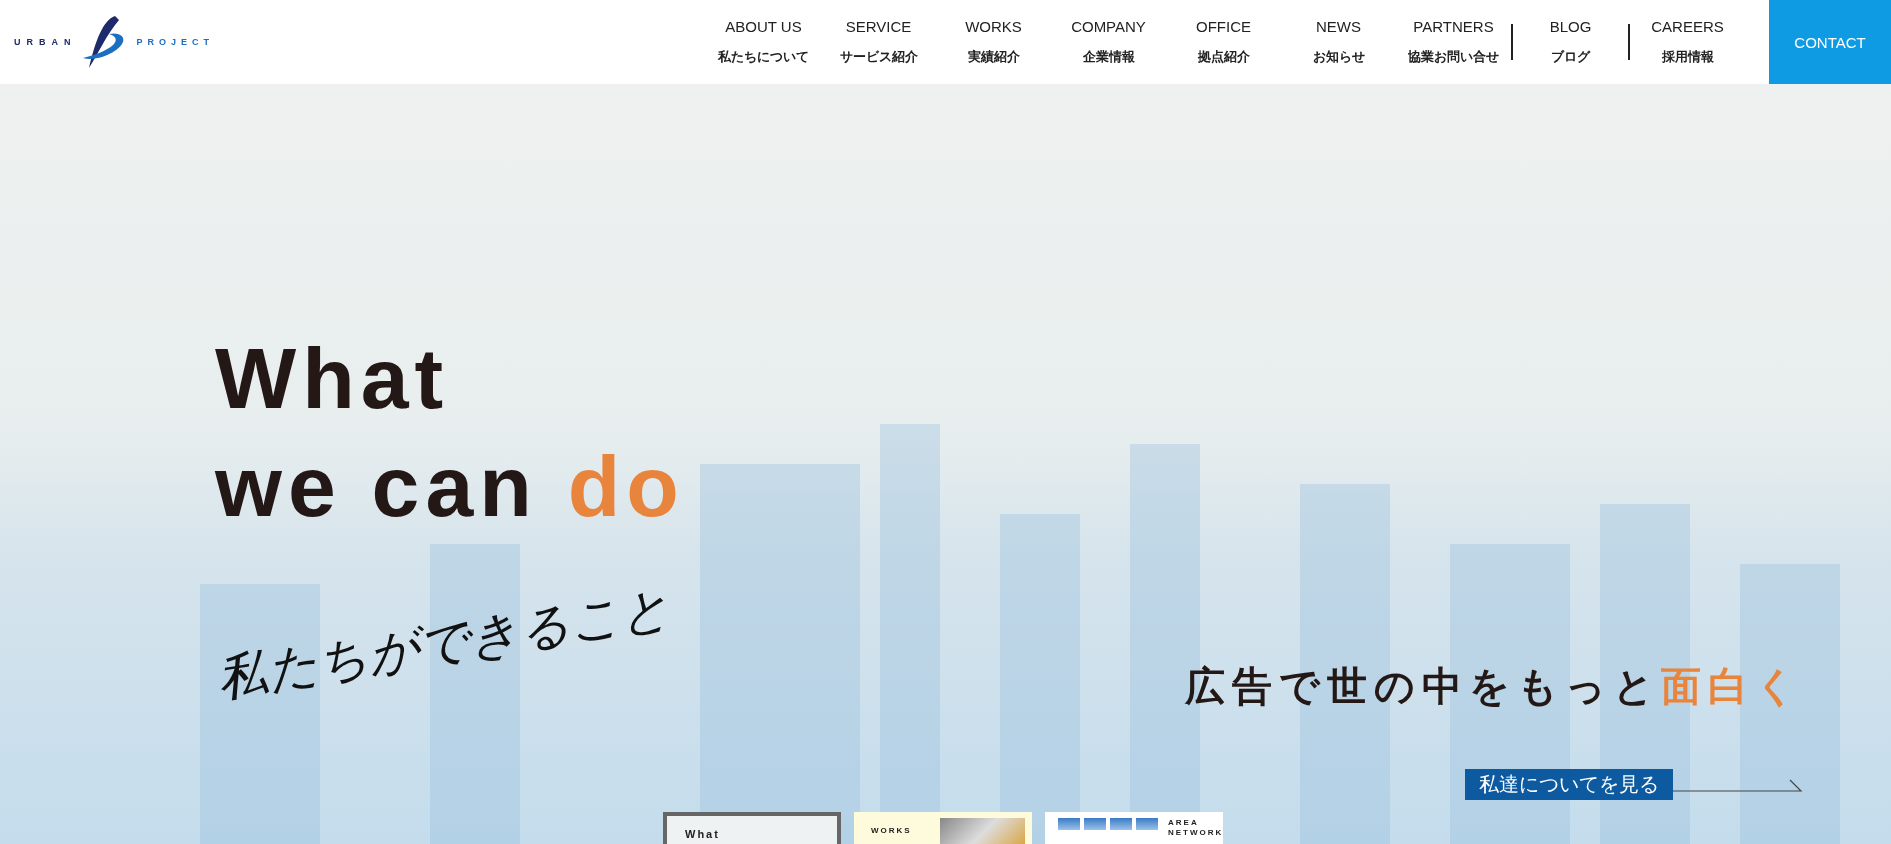 The width and height of the screenshot is (1891, 844). I want to click on nav-link: BLOG ブログ, so click(1570, 42).